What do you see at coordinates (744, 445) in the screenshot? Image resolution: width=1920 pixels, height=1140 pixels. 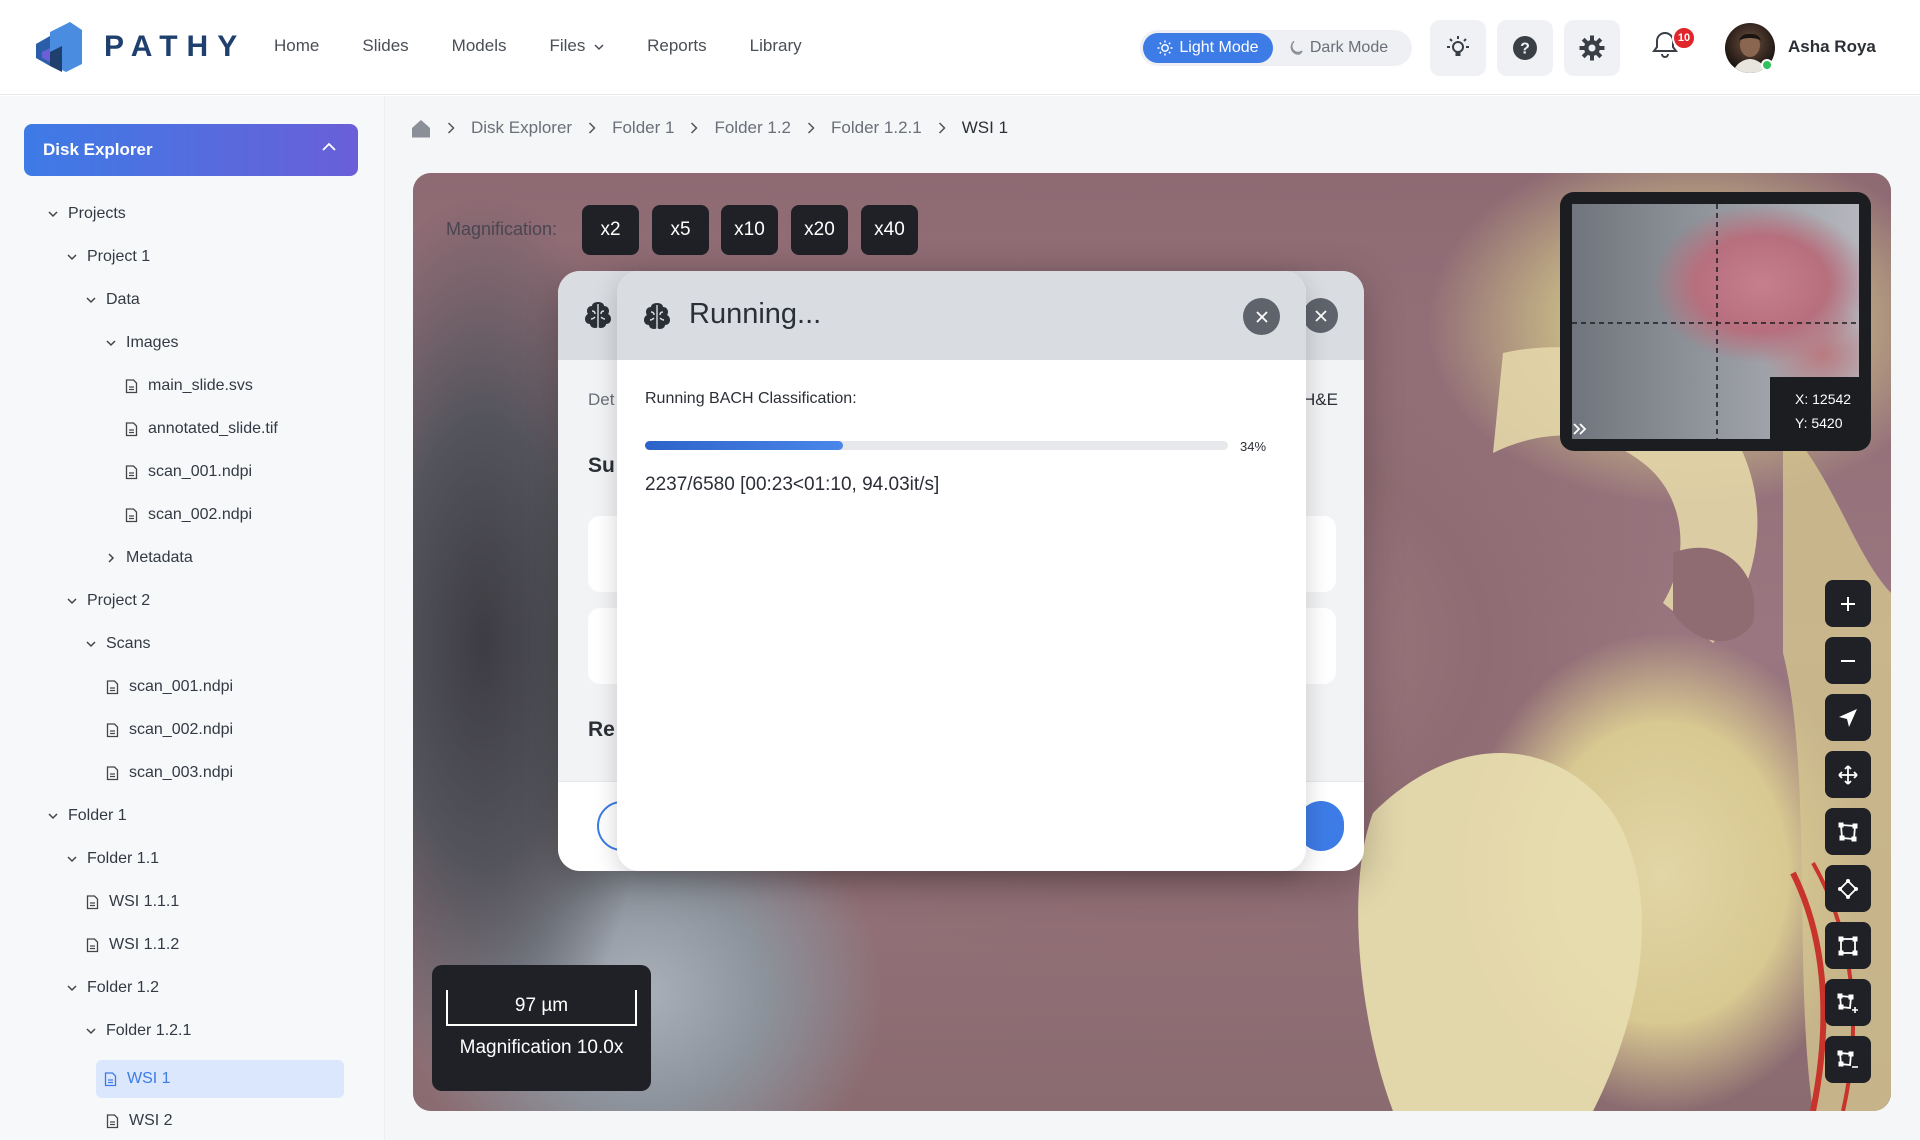 I see `progress-fill` at bounding box center [744, 445].